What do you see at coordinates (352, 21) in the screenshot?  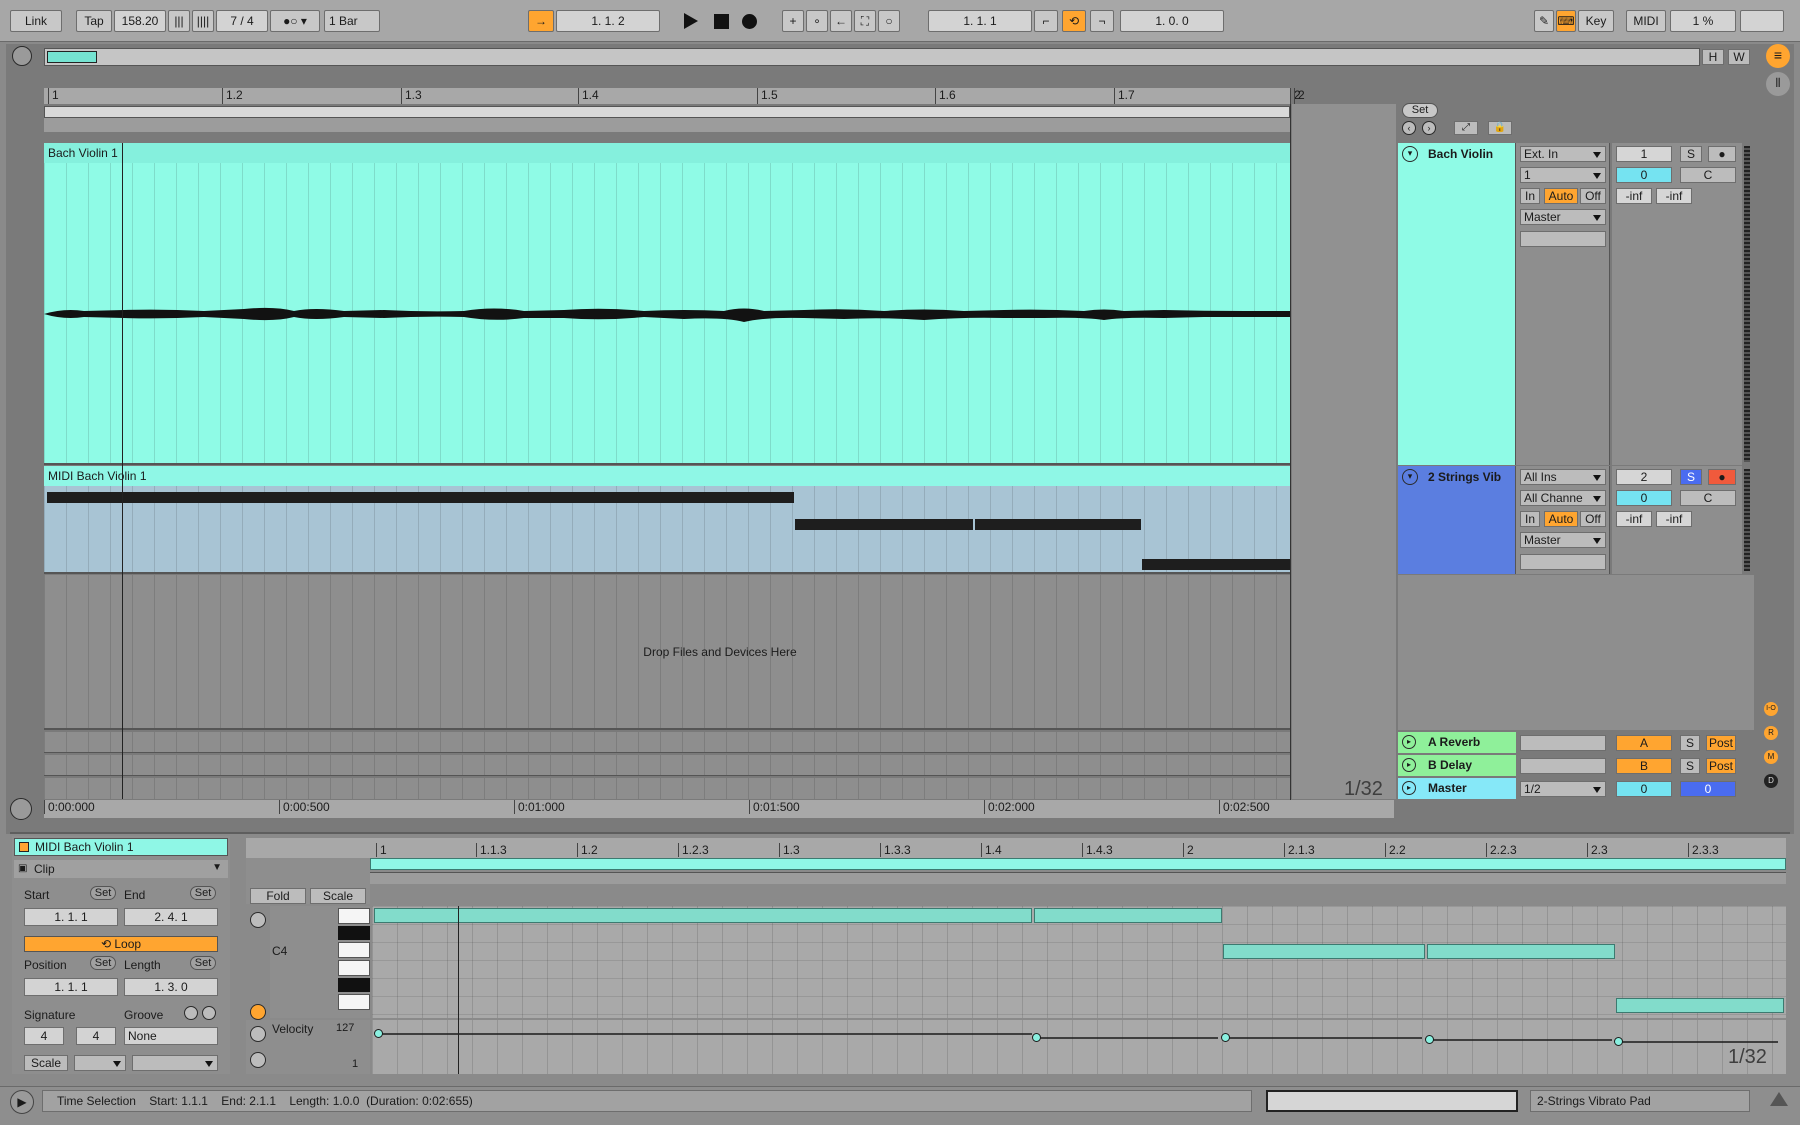 I see `quantize-dropdown: 1 Bar` at bounding box center [352, 21].